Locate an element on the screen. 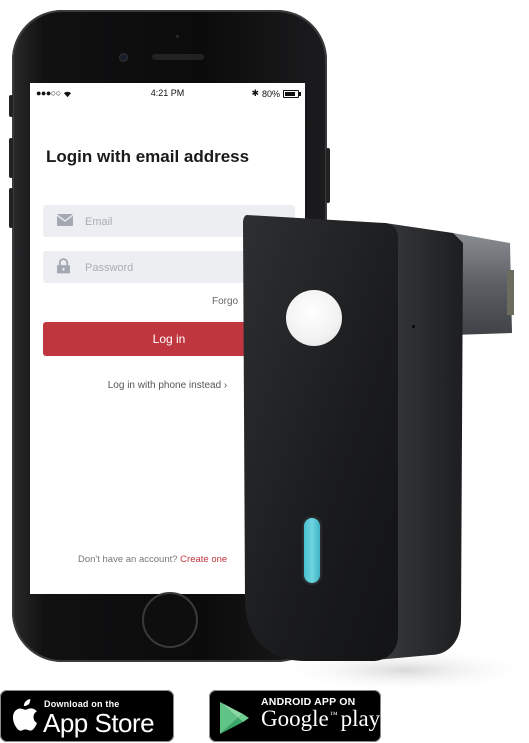 The width and height of the screenshot is (529, 743). home-button is located at coordinates (170, 620).